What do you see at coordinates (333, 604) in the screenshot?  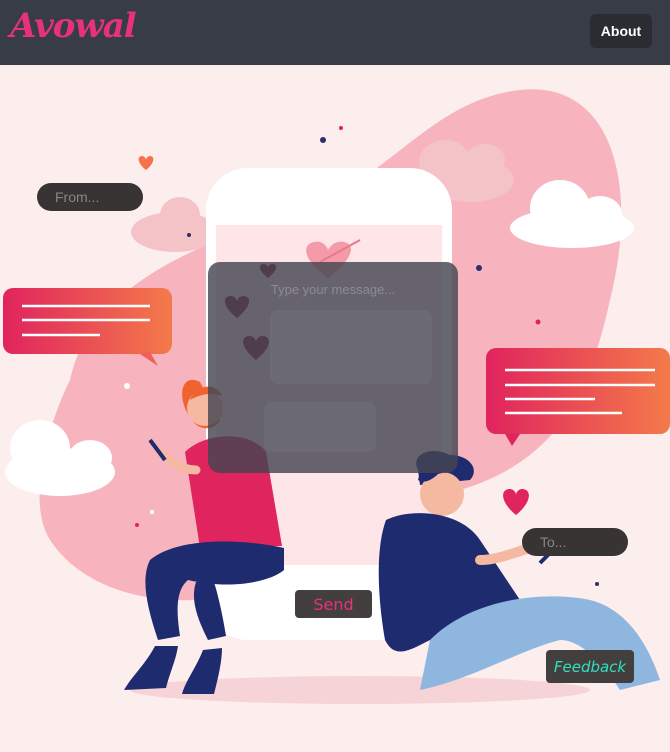 I see `send-button: Send` at bounding box center [333, 604].